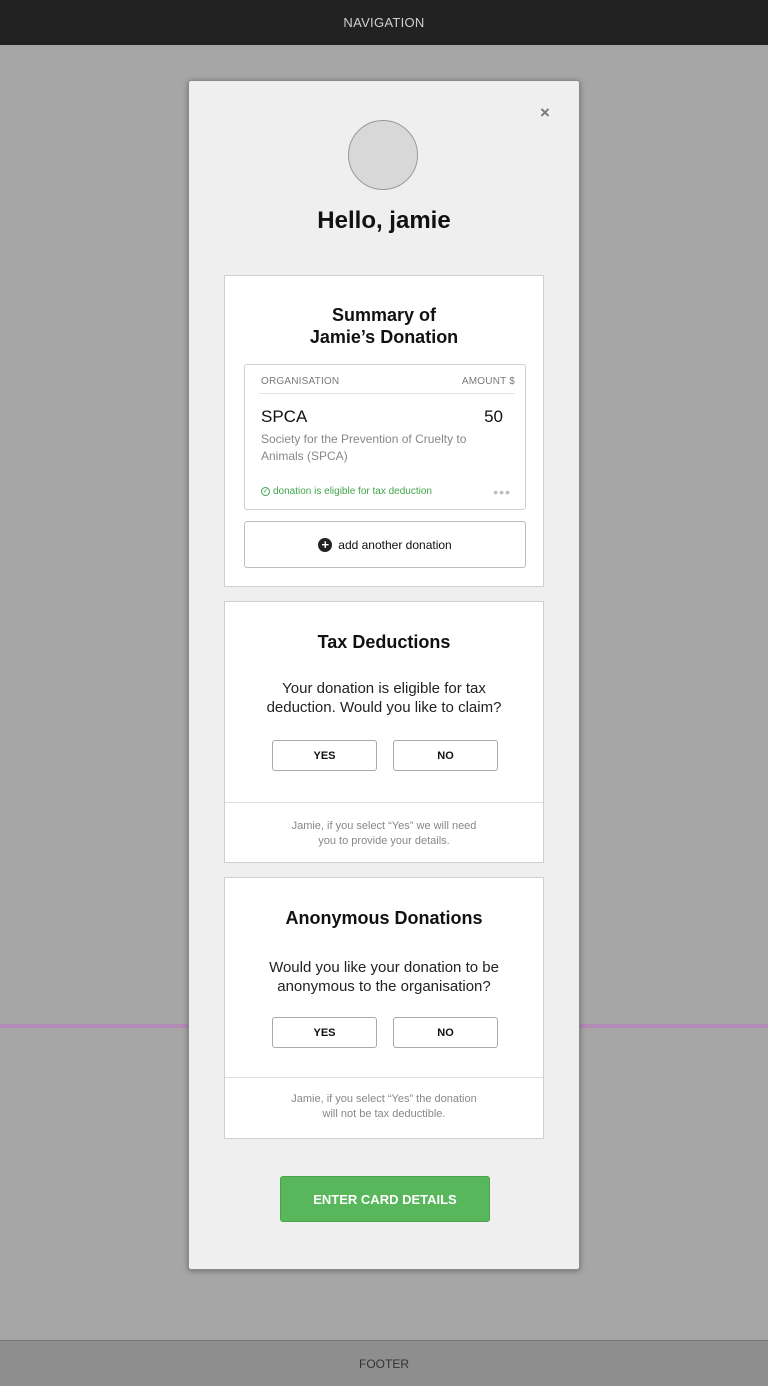 Image resolution: width=768 pixels, height=1386 pixels. What do you see at coordinates (384, 967) in the screenshot?
I see `anonymous-question-line1: Would you like your donation to be` at bounding box center [384, 967].